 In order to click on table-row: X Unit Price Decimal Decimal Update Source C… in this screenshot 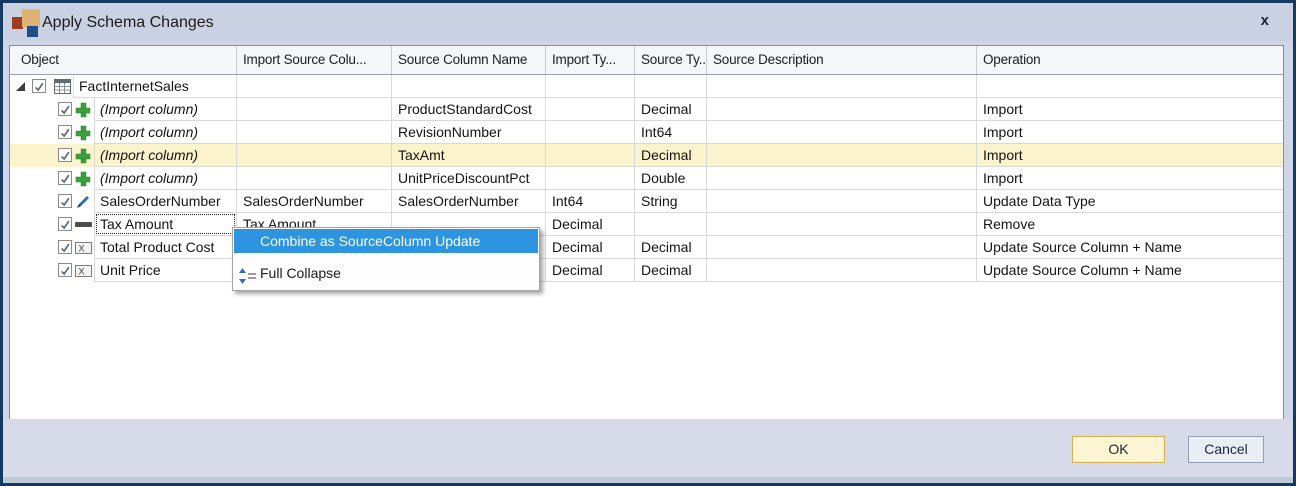, I will do `click(646, 270)`.